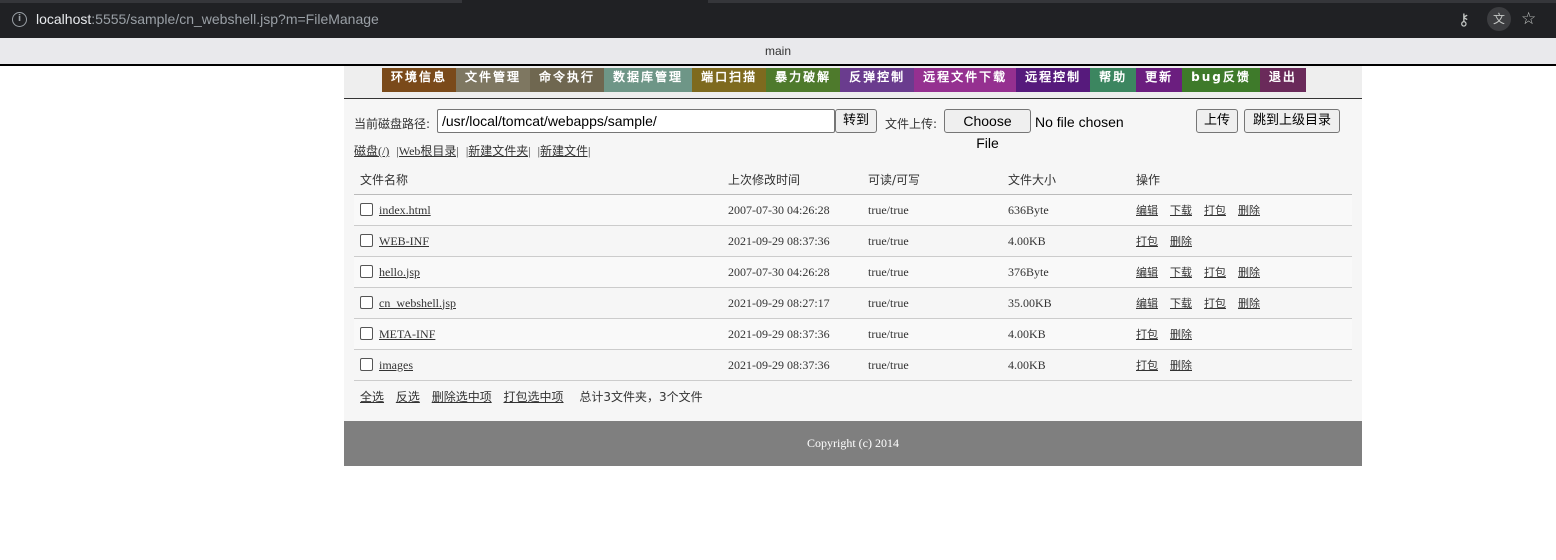  I want to click on file-name-cell: hello.jsp, so click(538, 272).